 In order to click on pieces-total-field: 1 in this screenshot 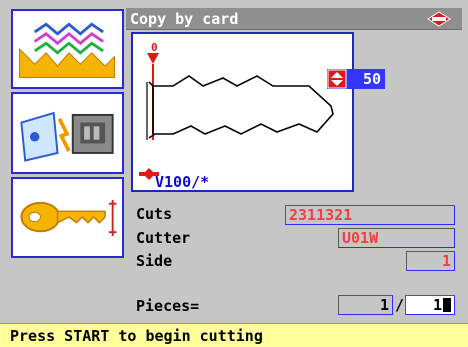, I will do `click(430, 305)`.